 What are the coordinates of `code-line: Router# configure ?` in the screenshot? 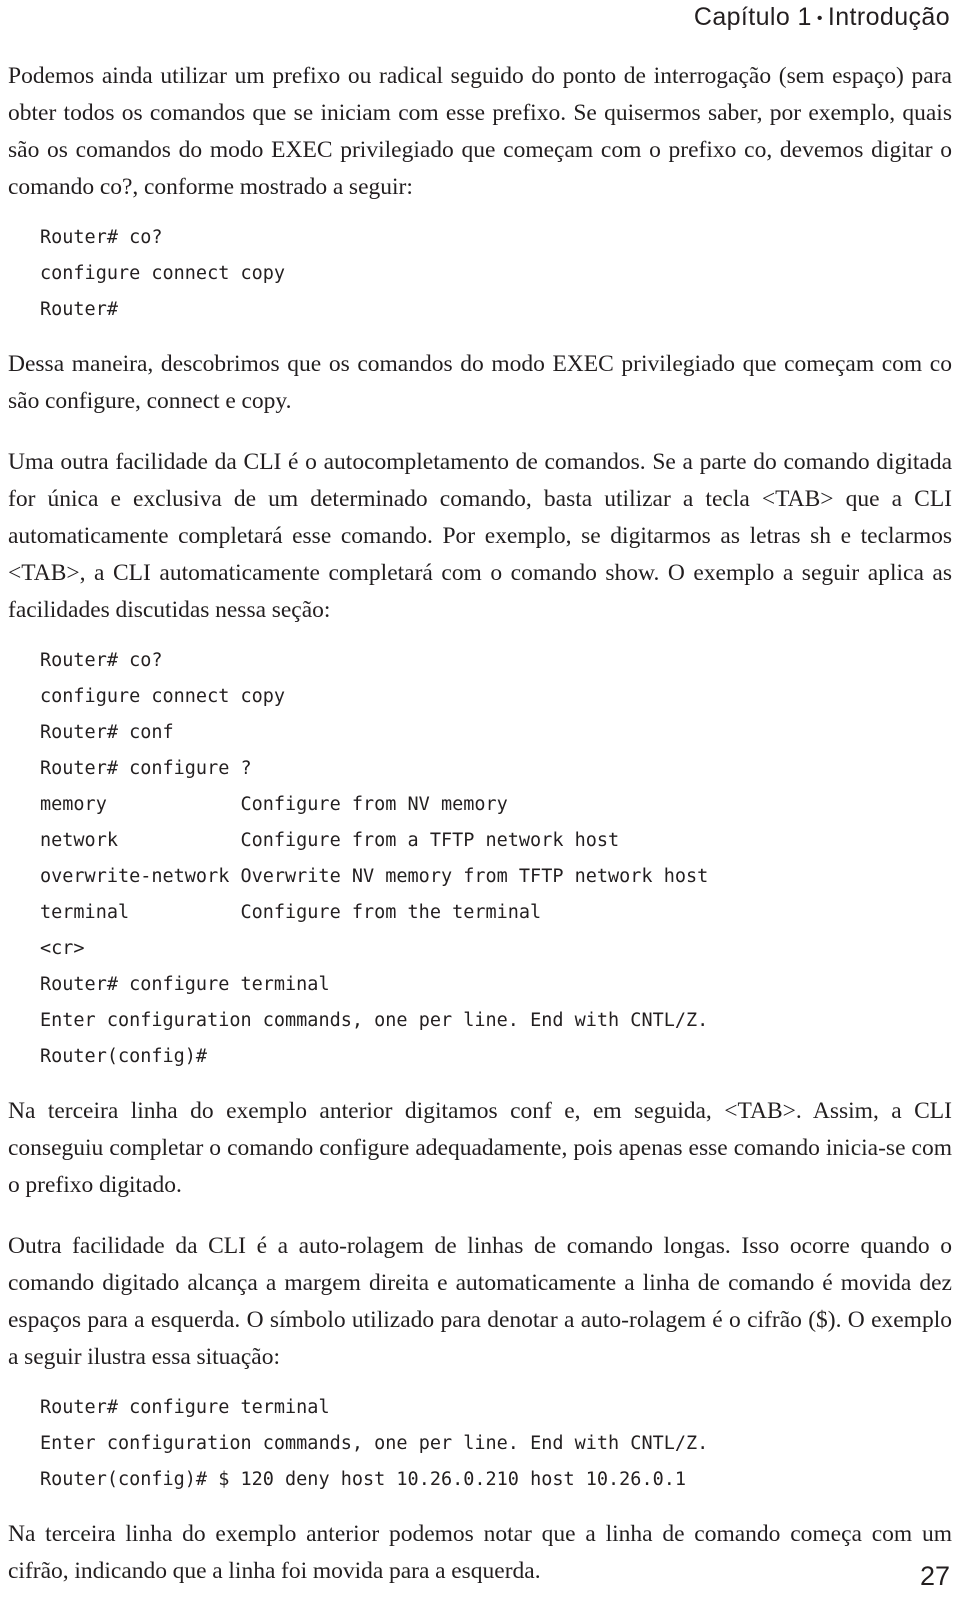 It's located at (146, 768).